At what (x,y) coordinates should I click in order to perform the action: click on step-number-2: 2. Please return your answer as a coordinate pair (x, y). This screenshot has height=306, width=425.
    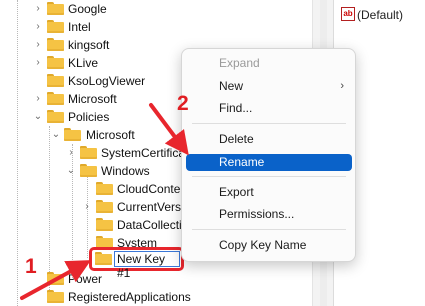
    Looking at the image, I should click on (183, 103).